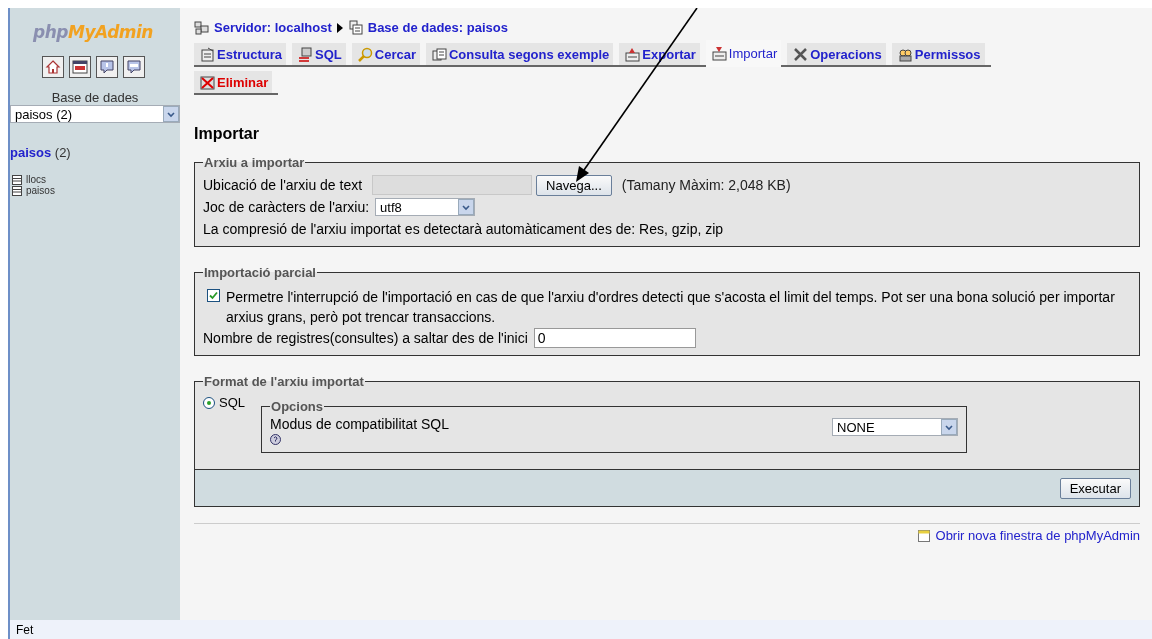  I want to click on checkbox-label: Permetre l'interrupció de l'importació en cas de que l'arxiu d'ordres detecti que s'acosta el limit del temps. Pot ser una bona solució per importar arxius grans, però pot trencar transaccions., so click(671, 307).